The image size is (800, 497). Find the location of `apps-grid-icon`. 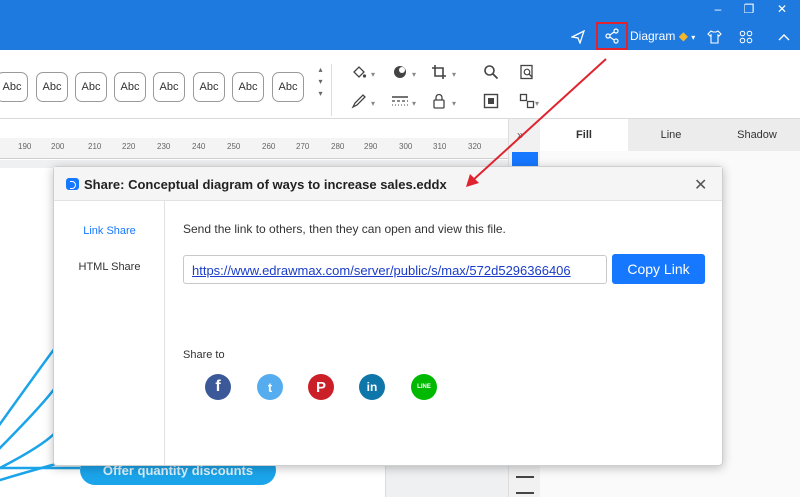

apps-grid-icon is located at coordinates (746, 37).